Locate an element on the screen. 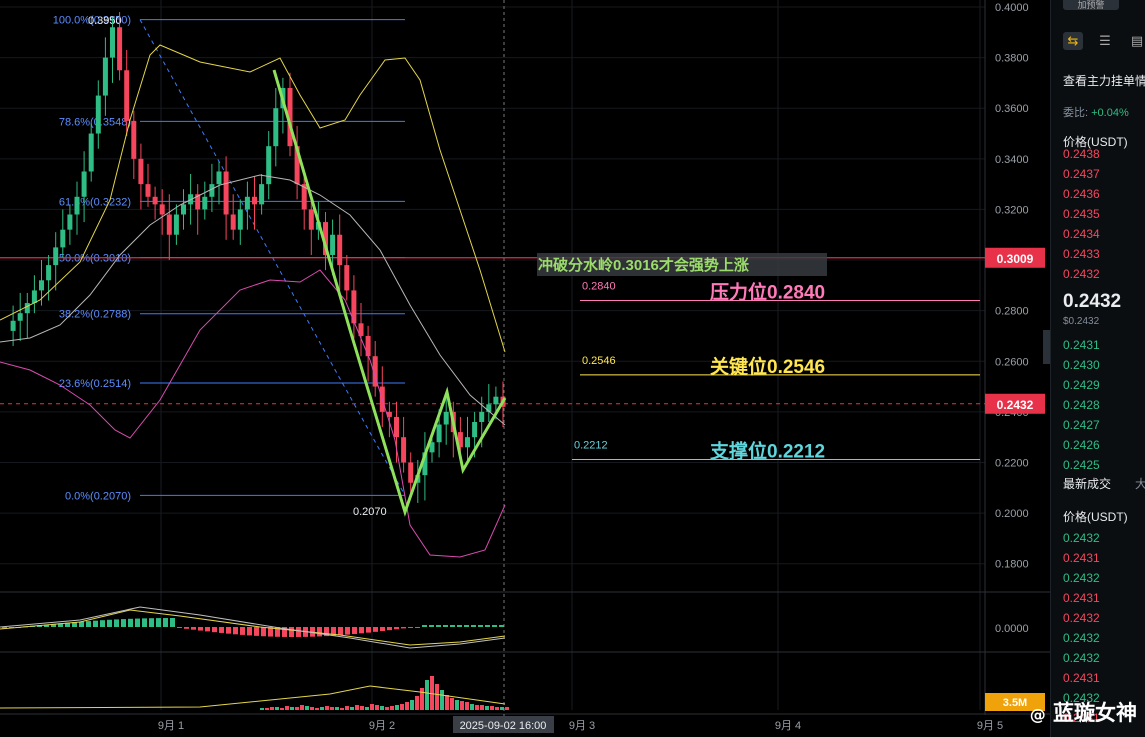 Image resolution: width=1145 pixels, height=737 pixels. add-alert-tab: 加预警 is located at coordinates (1091, 5).